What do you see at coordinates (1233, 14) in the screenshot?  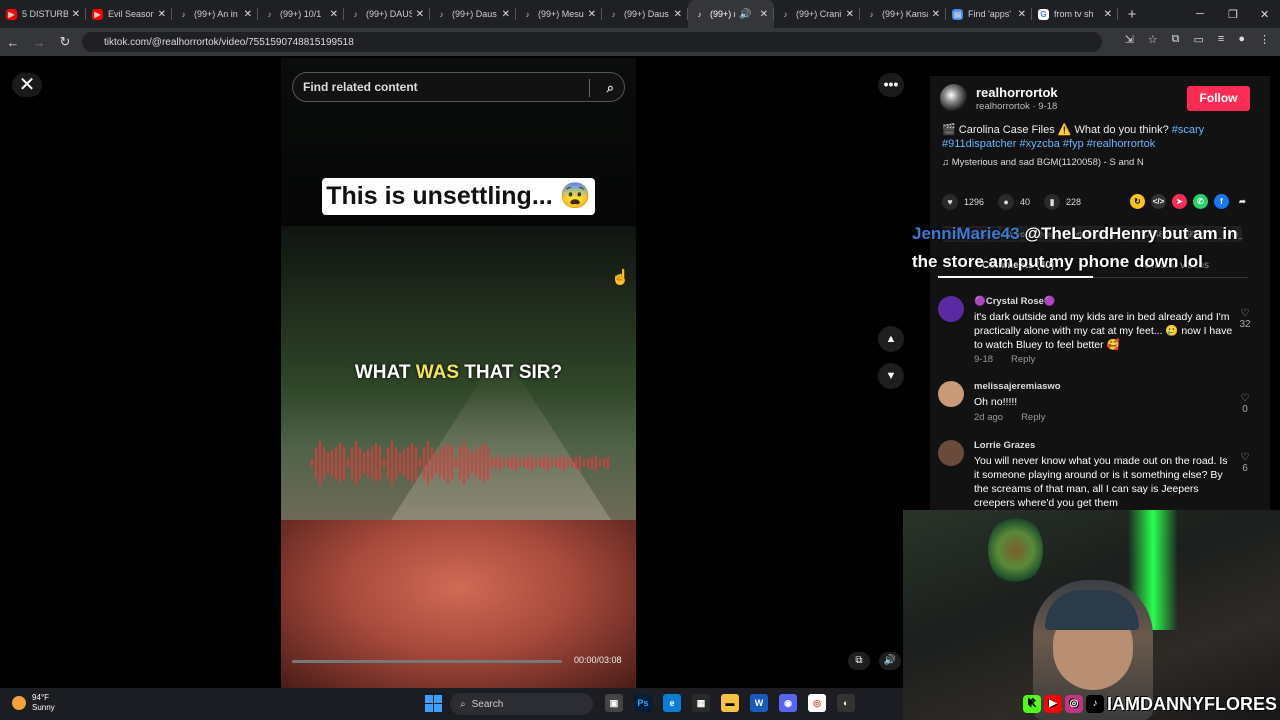 I see `maximize-icon: ❐` at bounding box center [1233, 14].